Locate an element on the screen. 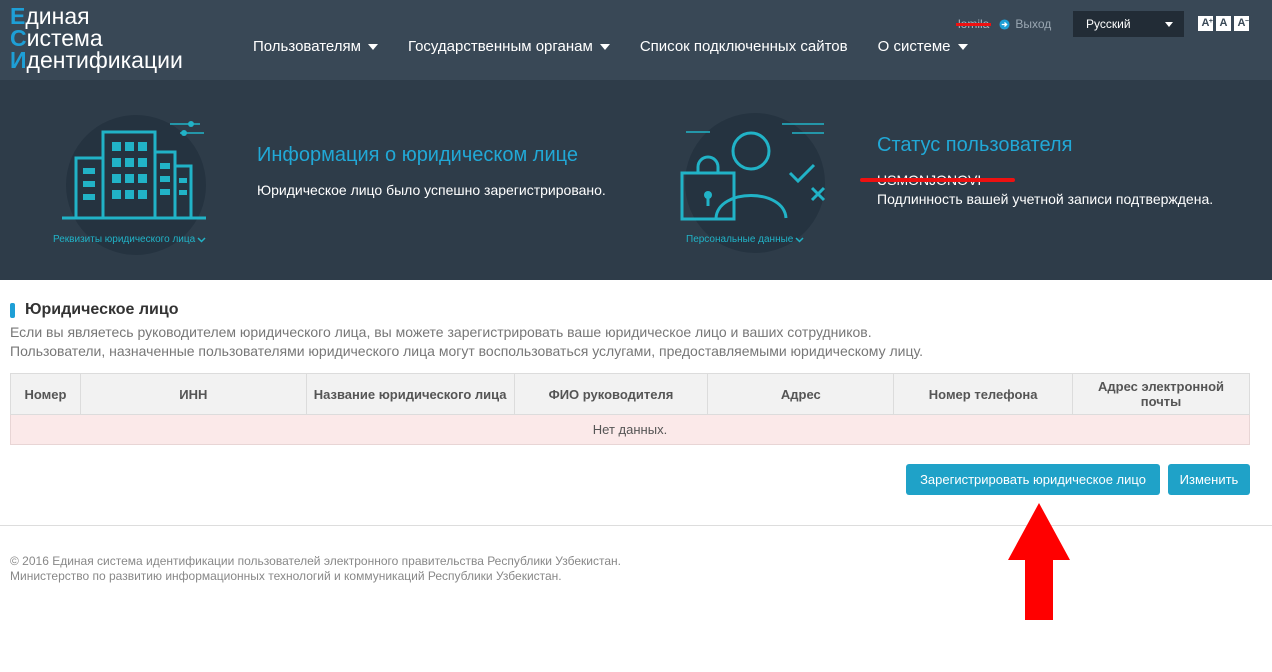 This screenshot has height=672, width=1272. user-area: lomila Выход is located at coordinates (1003, 24).